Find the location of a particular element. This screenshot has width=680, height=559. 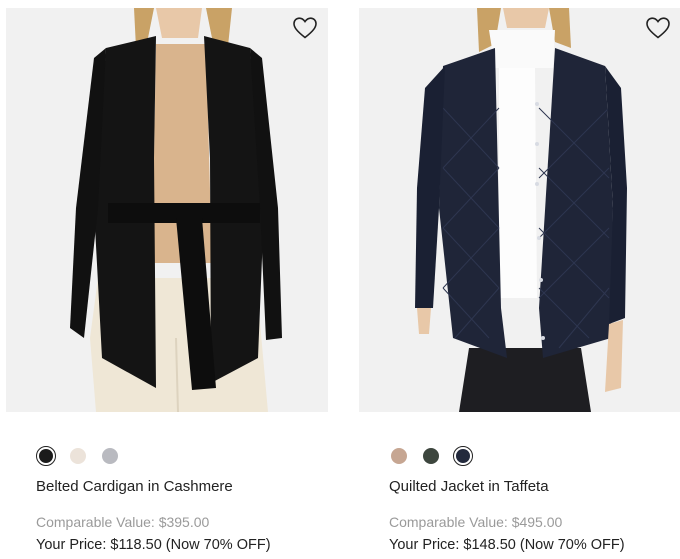

color-swatch-ivory is located at coordinates (78, 456).